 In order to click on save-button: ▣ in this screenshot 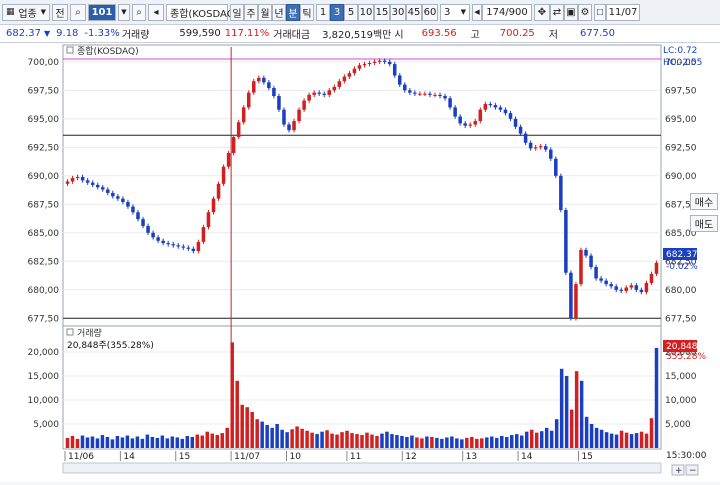, I will do `click(571, 12)`.